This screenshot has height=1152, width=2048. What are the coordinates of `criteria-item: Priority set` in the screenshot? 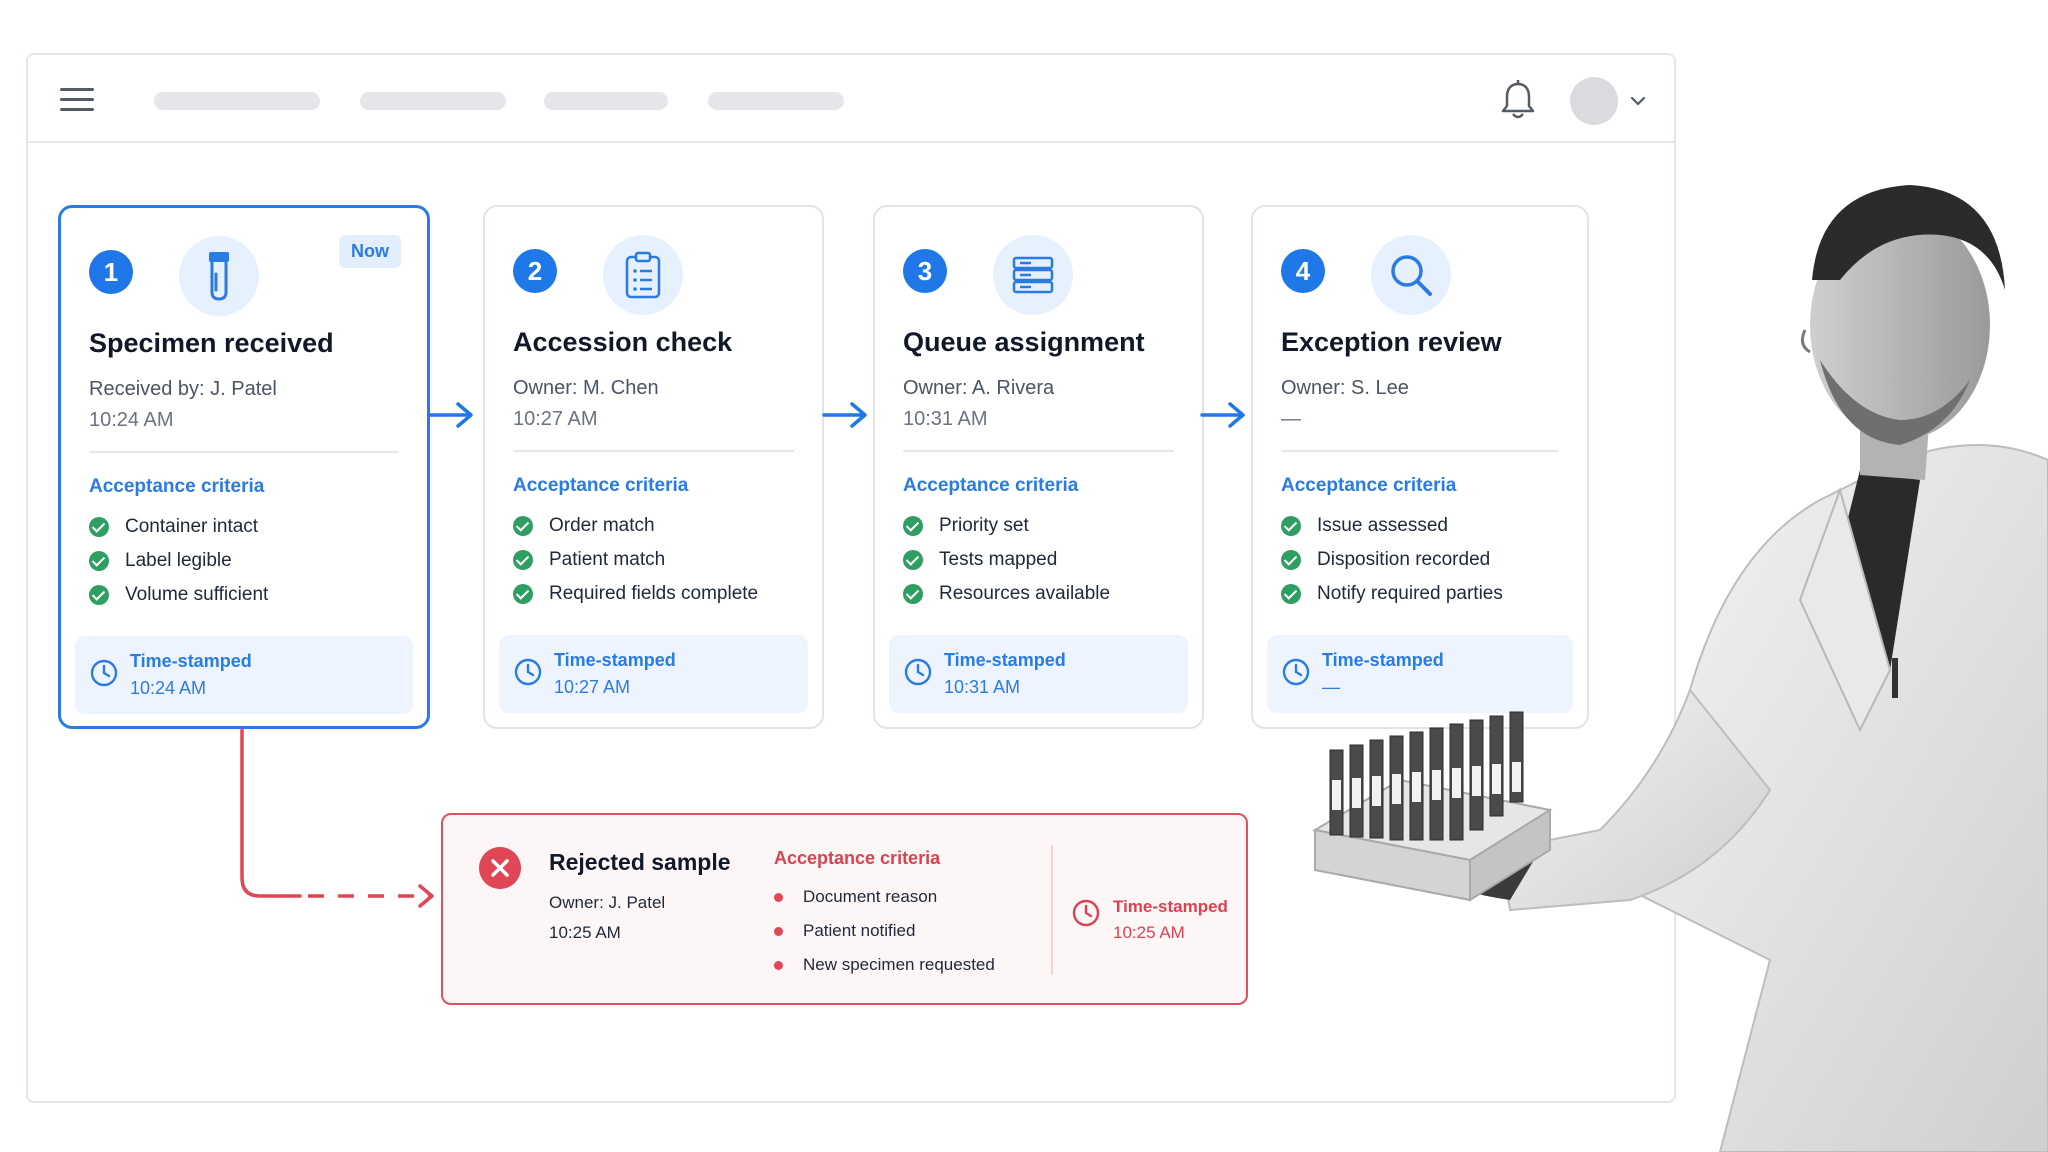 It's located at (1006, 526).